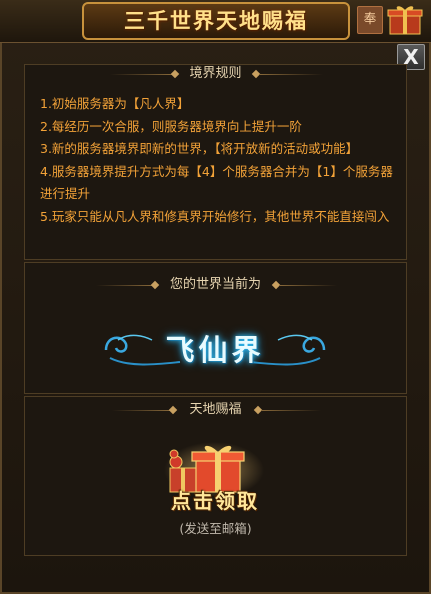 The height and width of the screenshot is (594, 431). What do you see at coordinates (215, 409) in the screenshot?
I see `blessing-heading: 天地赐福` at bounding box center [215, 409].